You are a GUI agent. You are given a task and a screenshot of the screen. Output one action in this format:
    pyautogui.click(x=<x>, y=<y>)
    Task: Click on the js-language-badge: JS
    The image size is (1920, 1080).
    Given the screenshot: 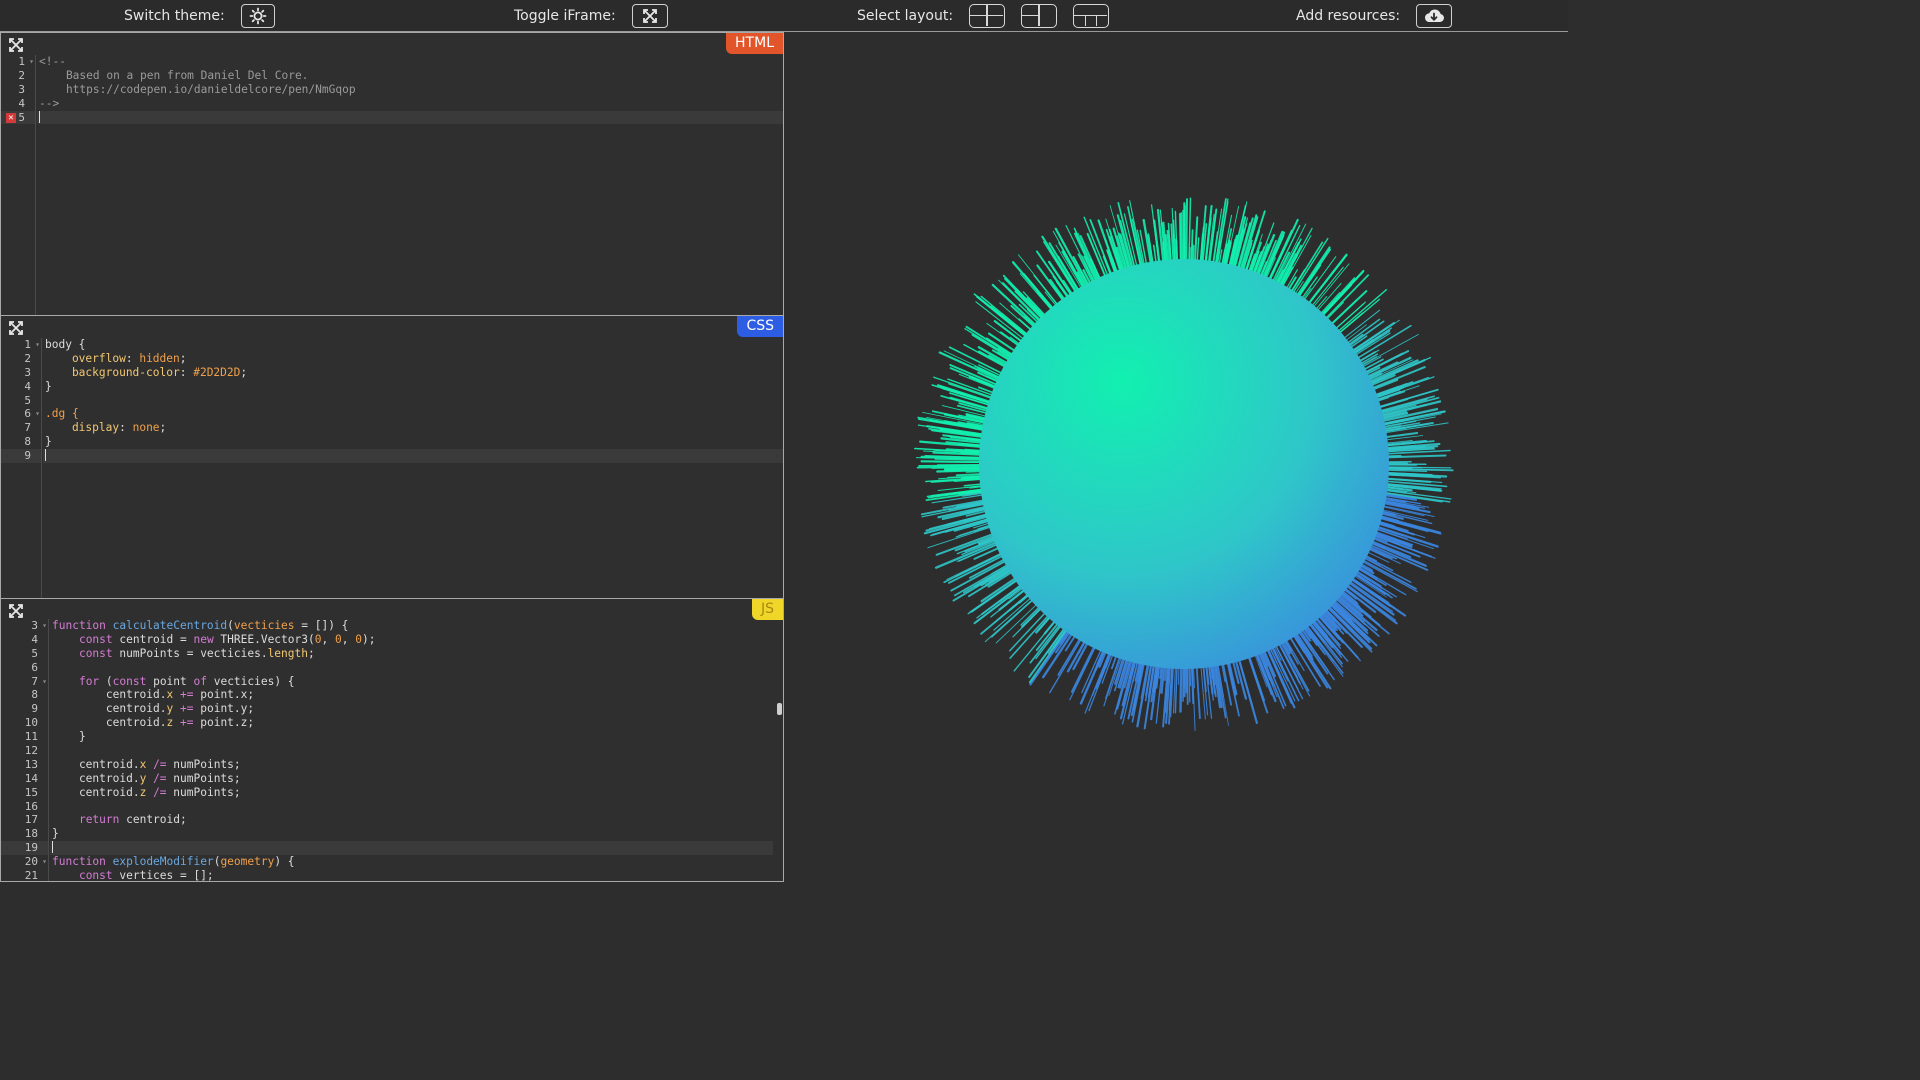 What is the action you would take?
    pyautogui.click(x=767, y=609)
    